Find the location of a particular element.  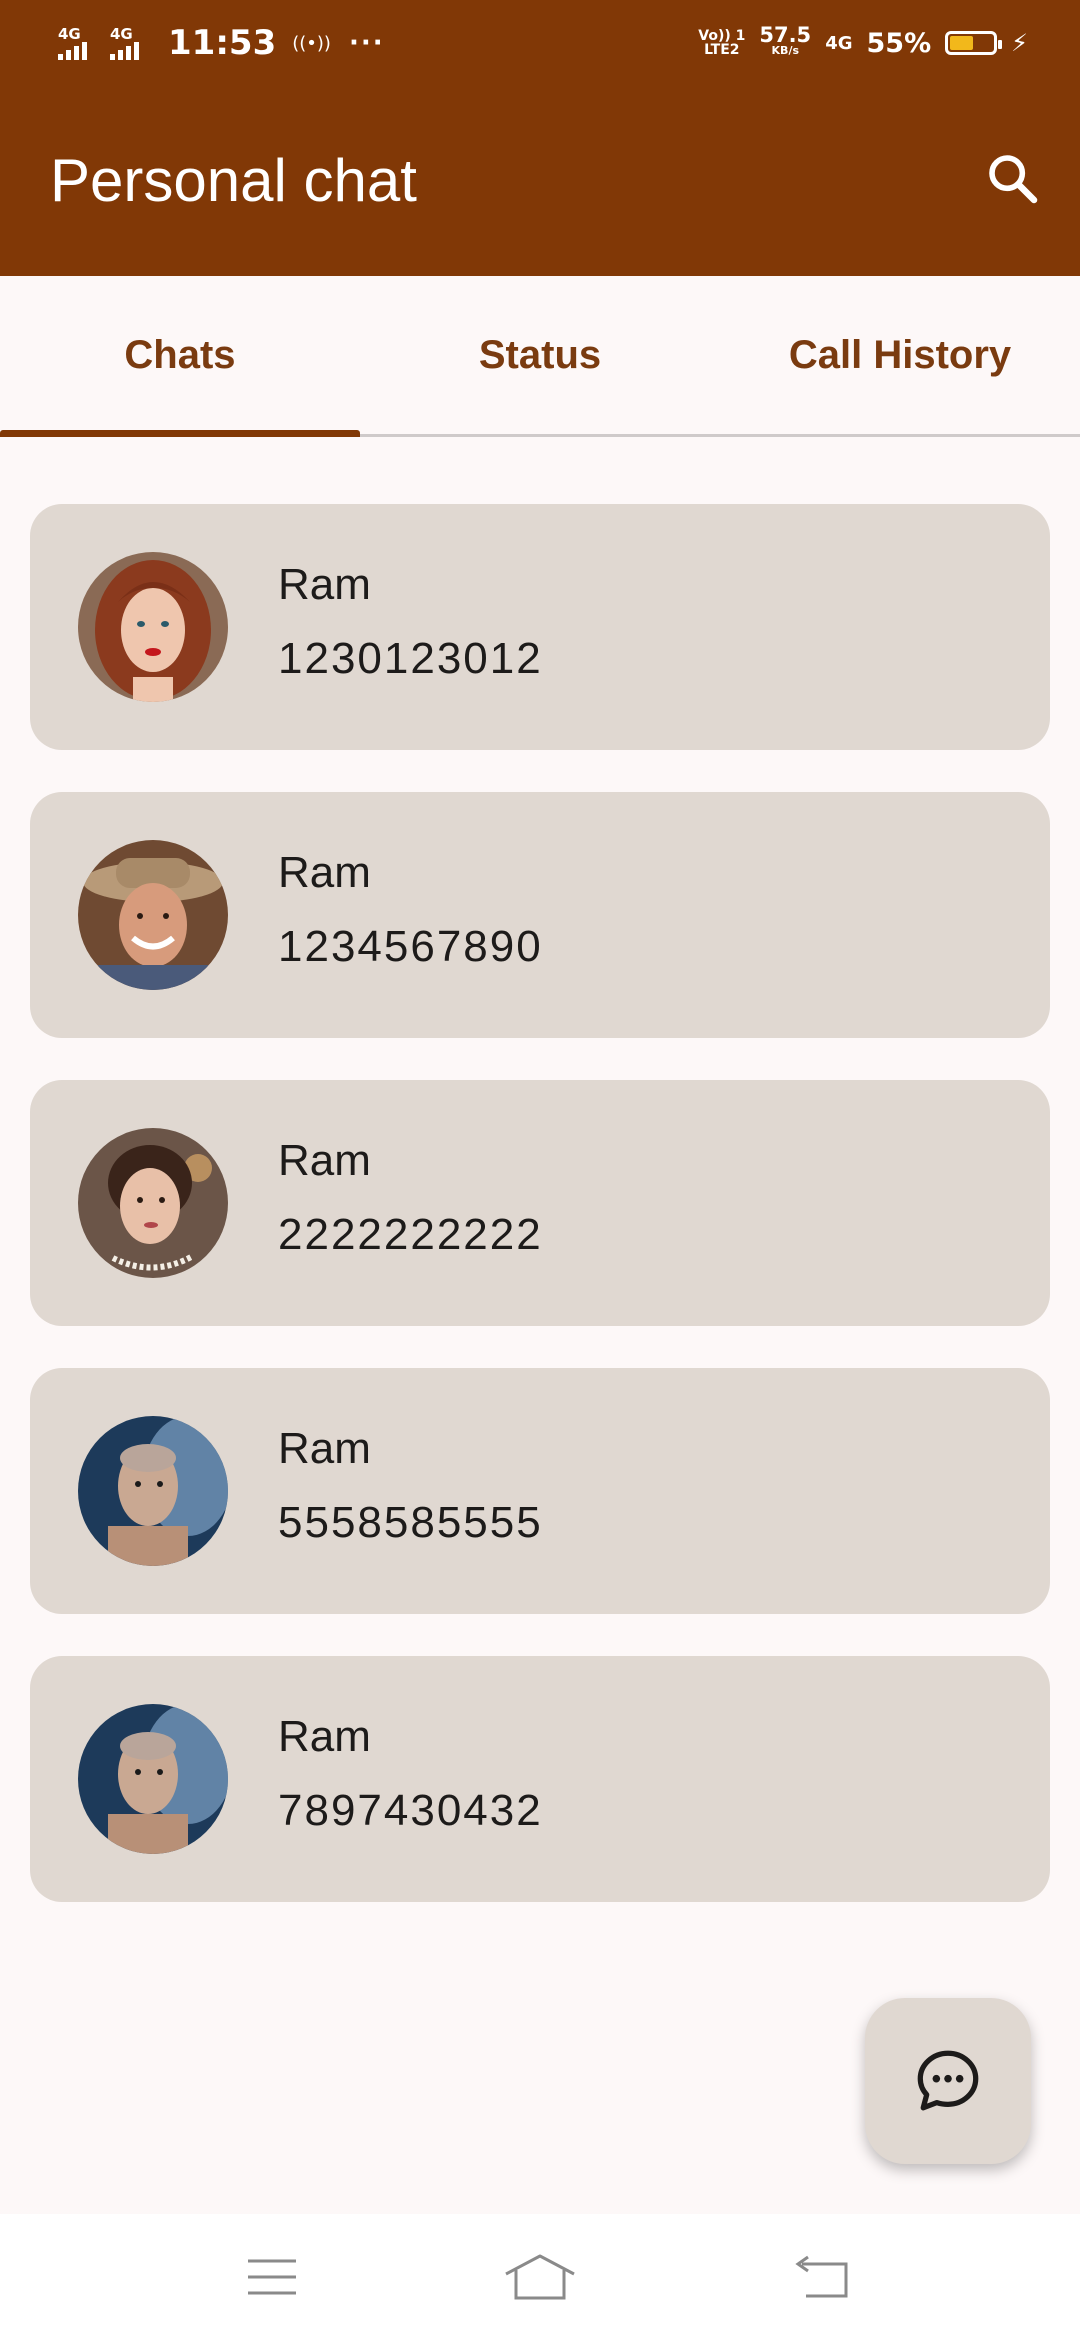

avatar-woman-red-hair-icon is located at coordinates (153, 627).